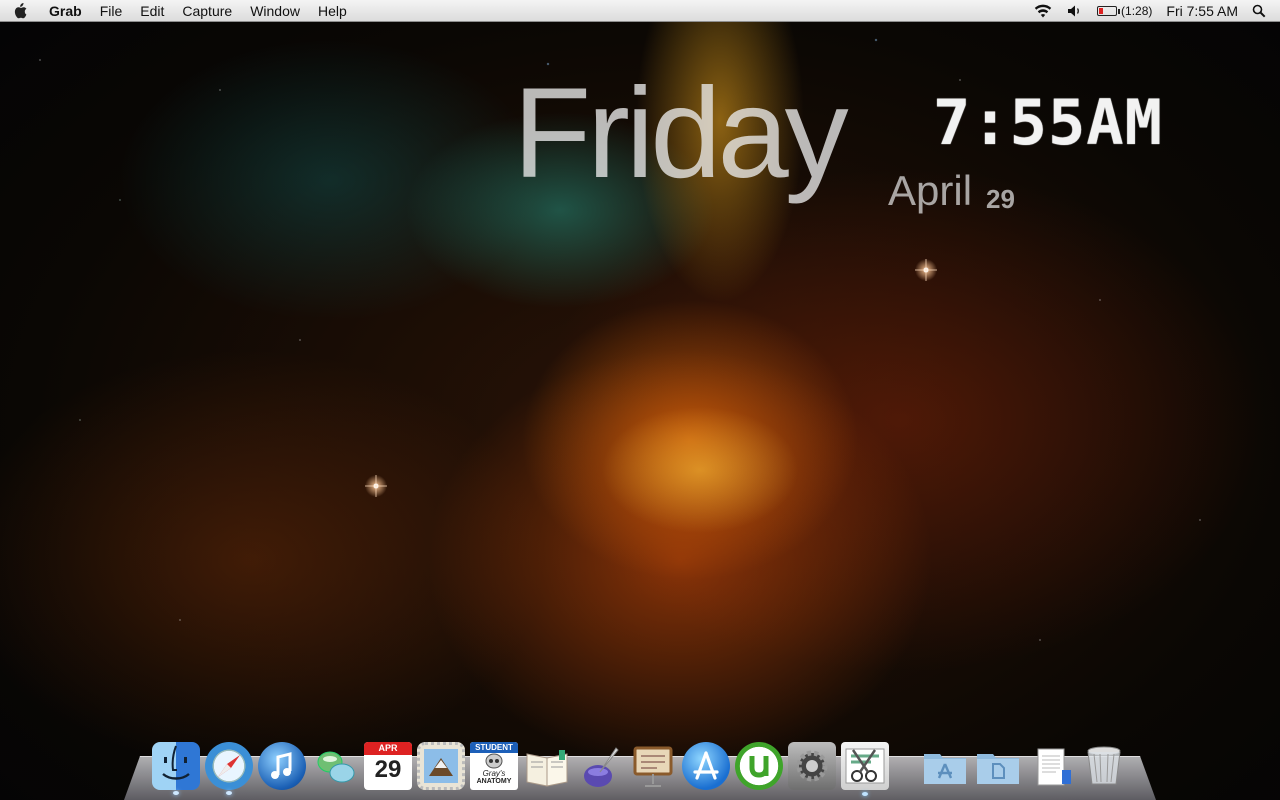 The width and height of the screenshot is (1280, 800). I want to click on status-area: (1:28) Fri 7:55 AM, so click(1153, 11).